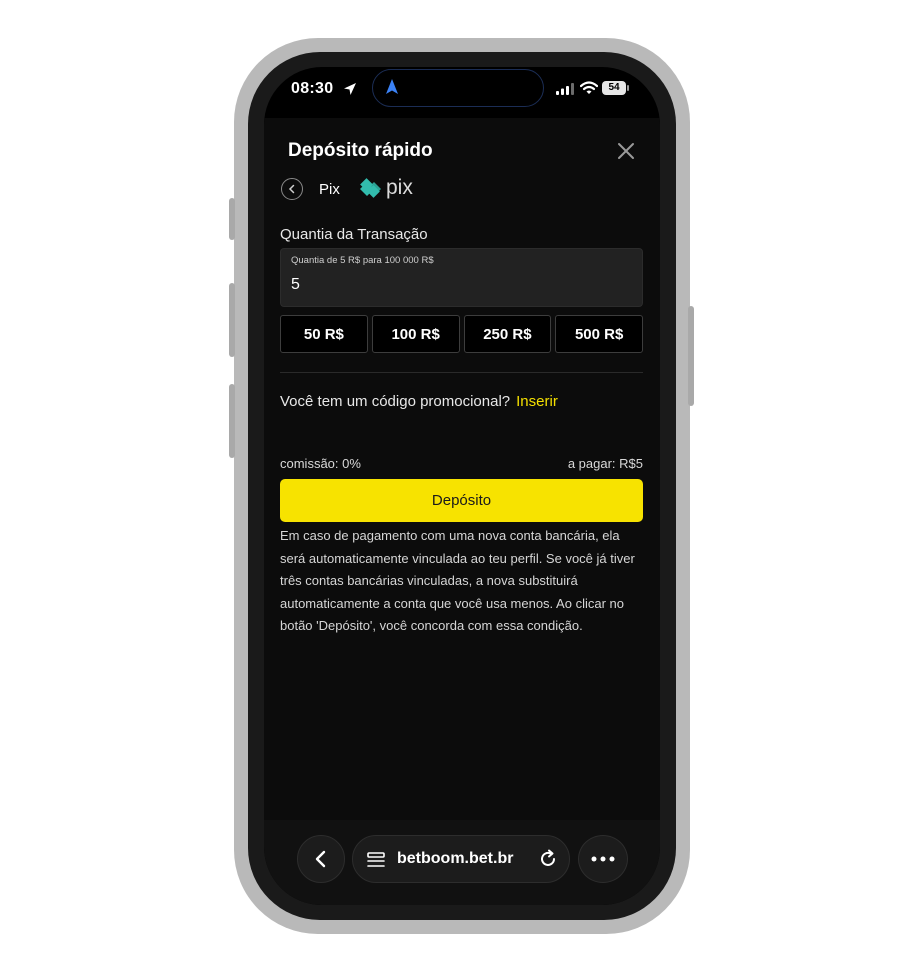 The height and width of the screenshot is (972, 924). I want to click on sheet-title: Depósito rápido, so click(360, 150).